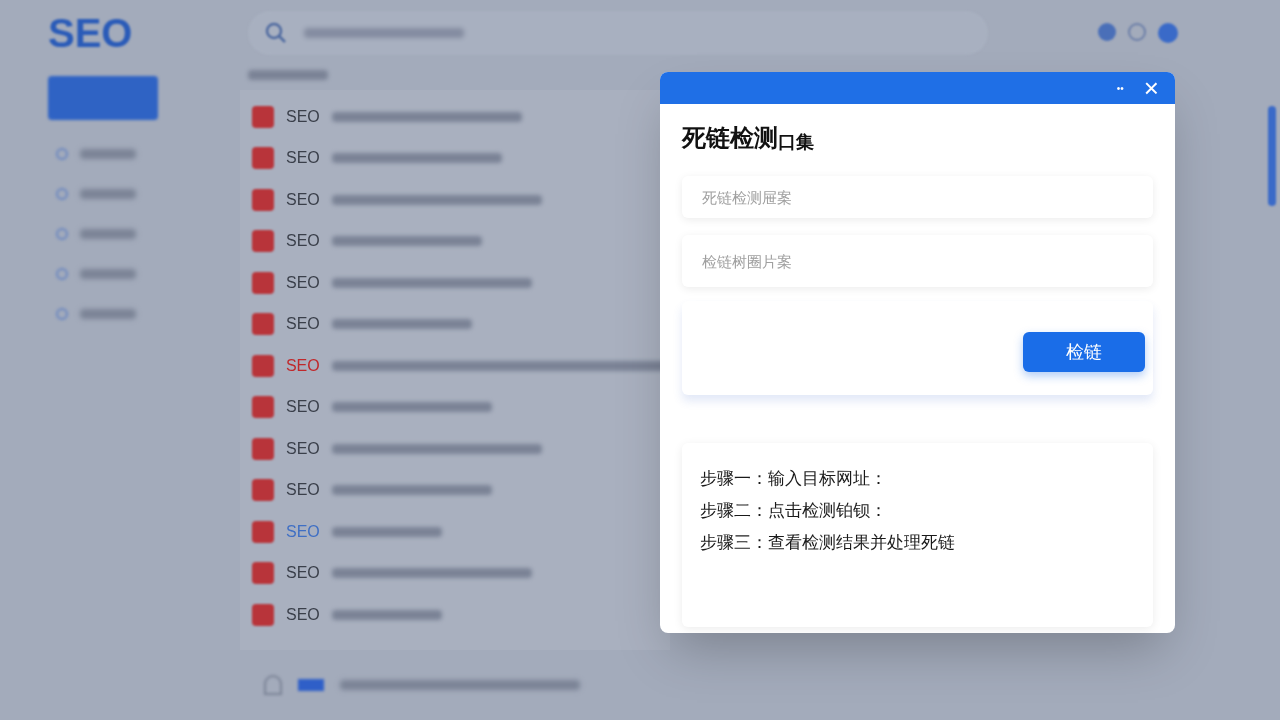 The image size is (1280, 720). What do you see at coordinates (273, 685) in the screenshot?
I see `bell-icon` at bounding box center [273, 685].